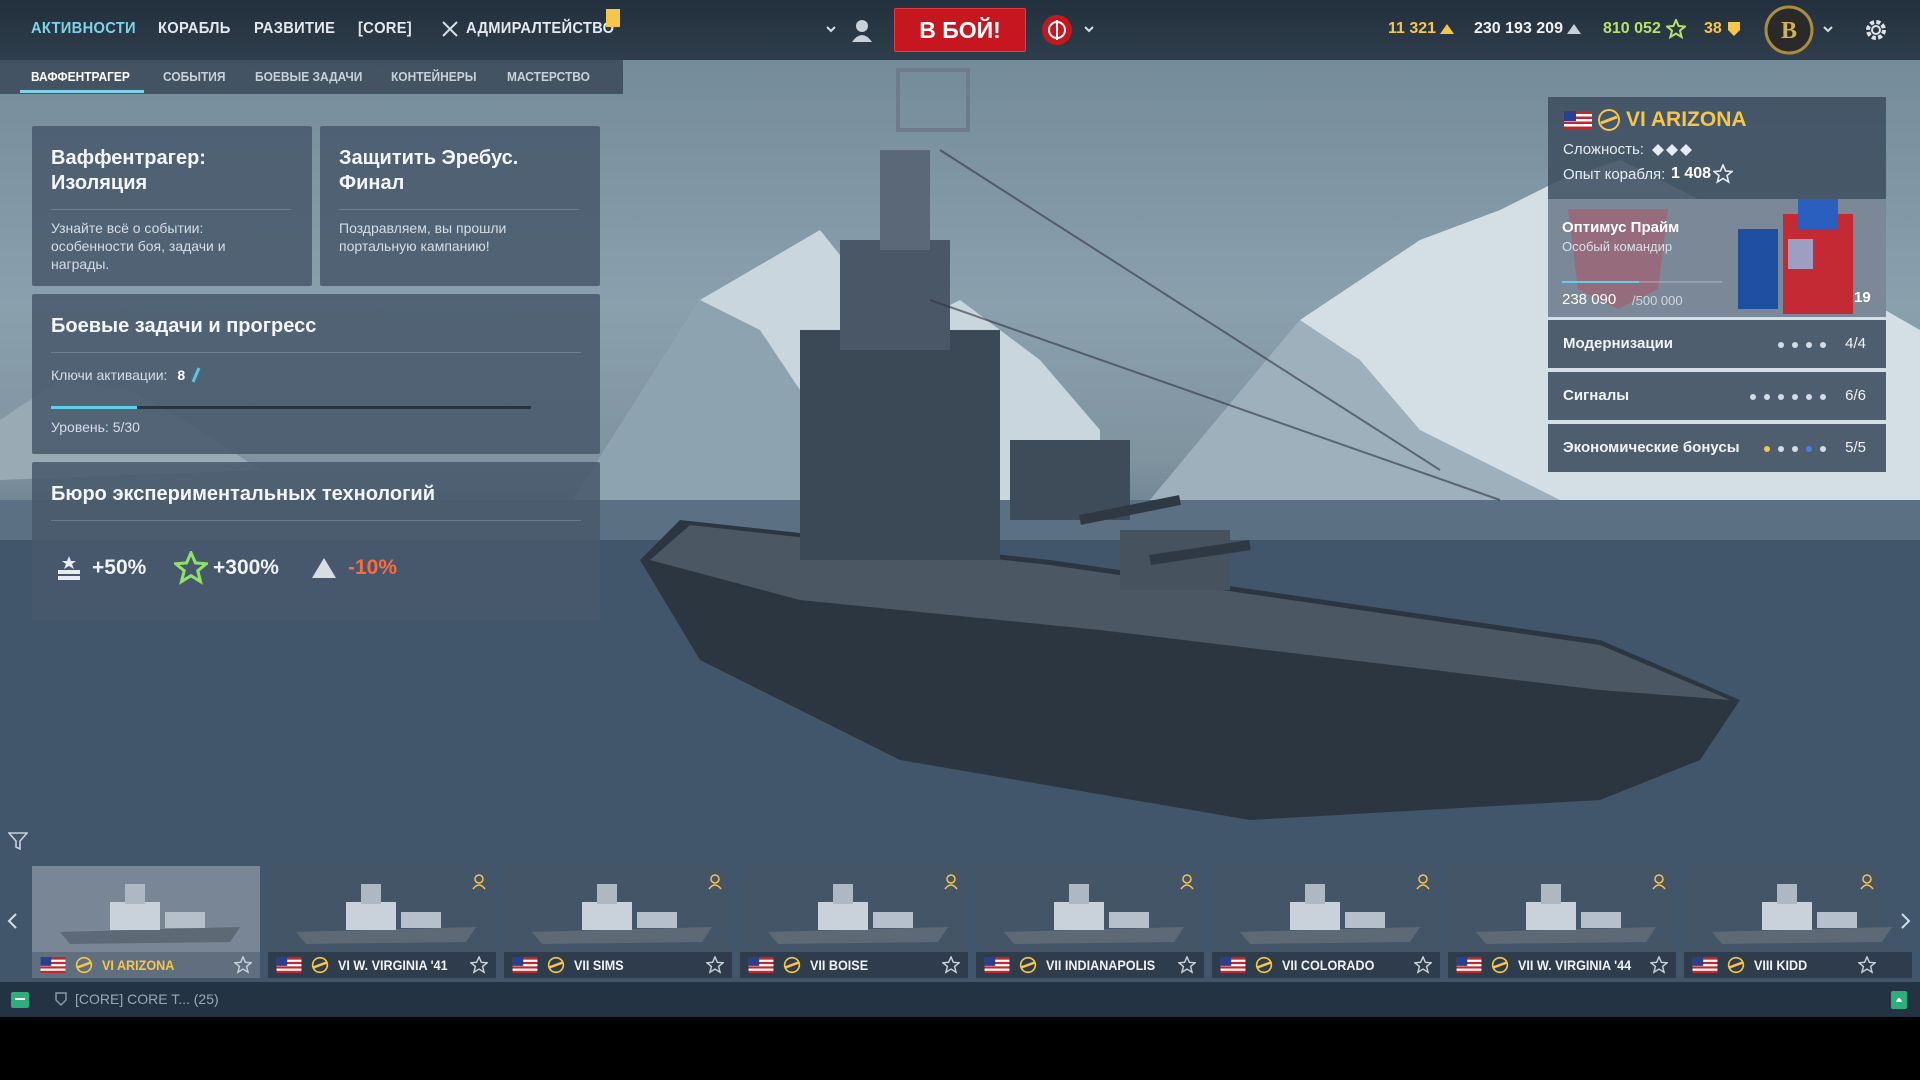 Image resolution: width=1920 pixels, height=1080 pixels. I want to click on credits-value: 230 193 209, so click(1518, 28).